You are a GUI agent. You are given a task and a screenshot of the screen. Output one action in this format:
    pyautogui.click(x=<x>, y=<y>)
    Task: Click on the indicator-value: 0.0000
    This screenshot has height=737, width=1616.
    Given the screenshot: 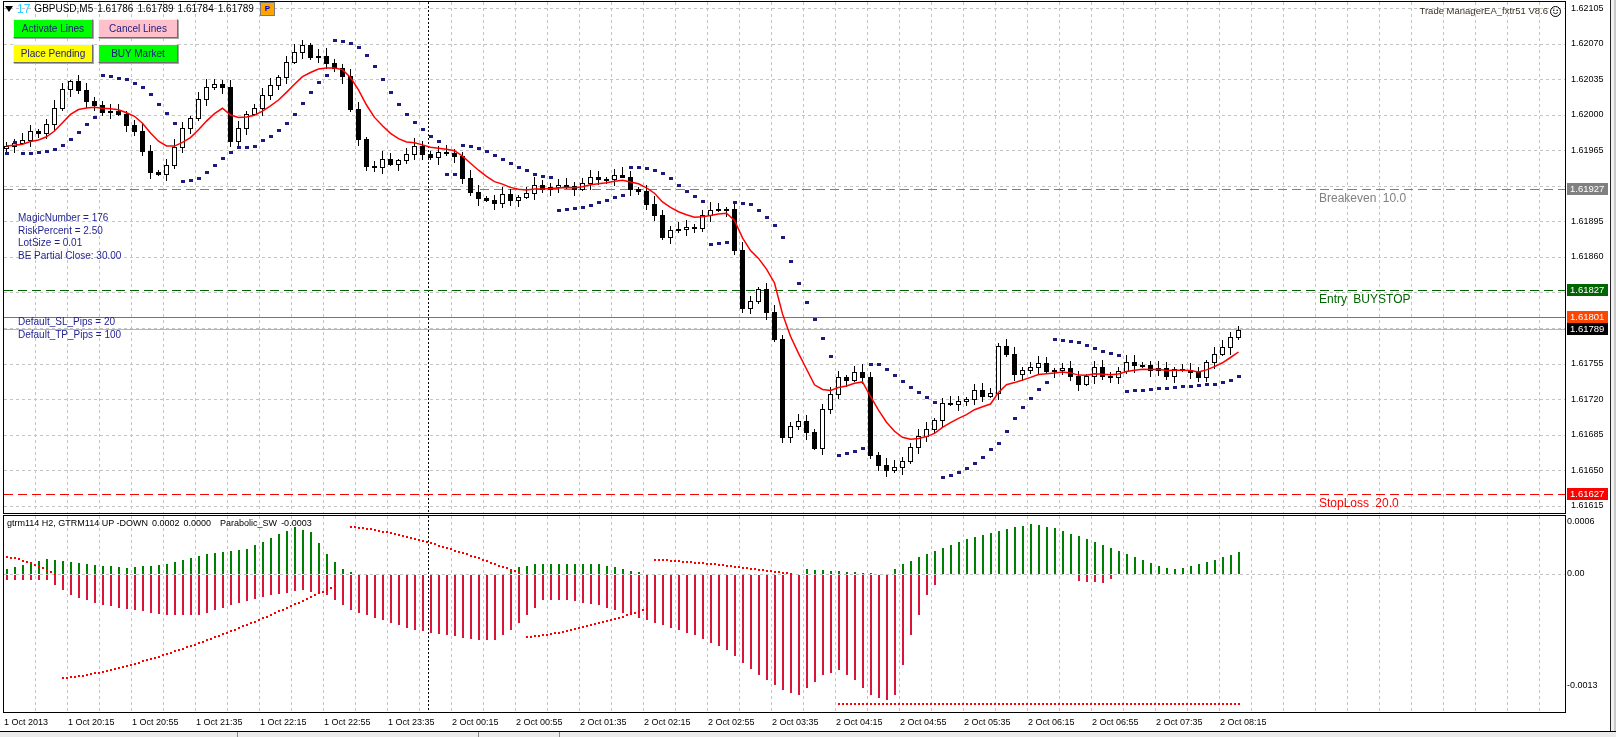 What is the action you would take?
    pyautogui.click(x=197, y=523)
    